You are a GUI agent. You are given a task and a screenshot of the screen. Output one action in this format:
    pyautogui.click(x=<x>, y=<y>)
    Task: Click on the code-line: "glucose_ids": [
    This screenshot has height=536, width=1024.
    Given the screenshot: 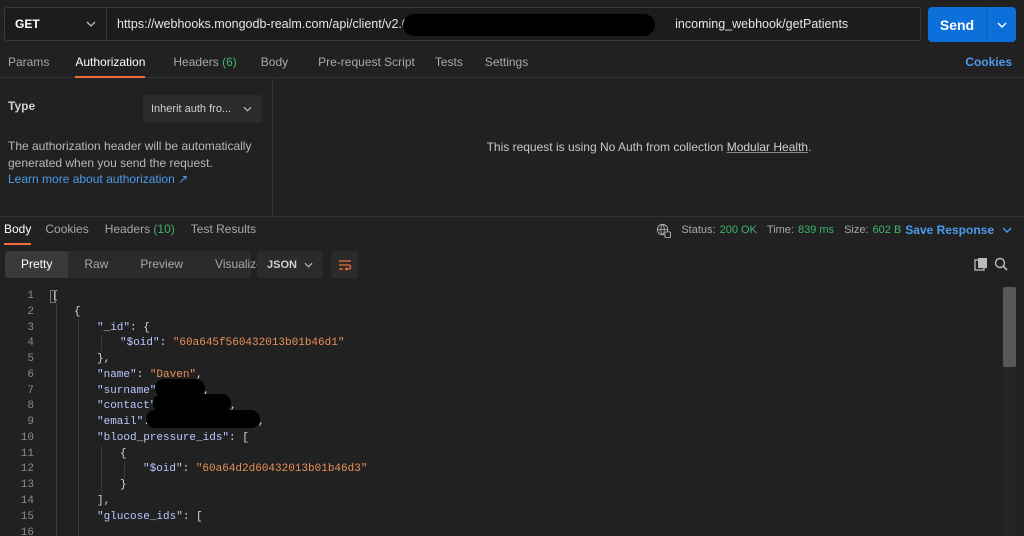 What is the action you would take?
    pyautogui.click(x=150, y=517)
    